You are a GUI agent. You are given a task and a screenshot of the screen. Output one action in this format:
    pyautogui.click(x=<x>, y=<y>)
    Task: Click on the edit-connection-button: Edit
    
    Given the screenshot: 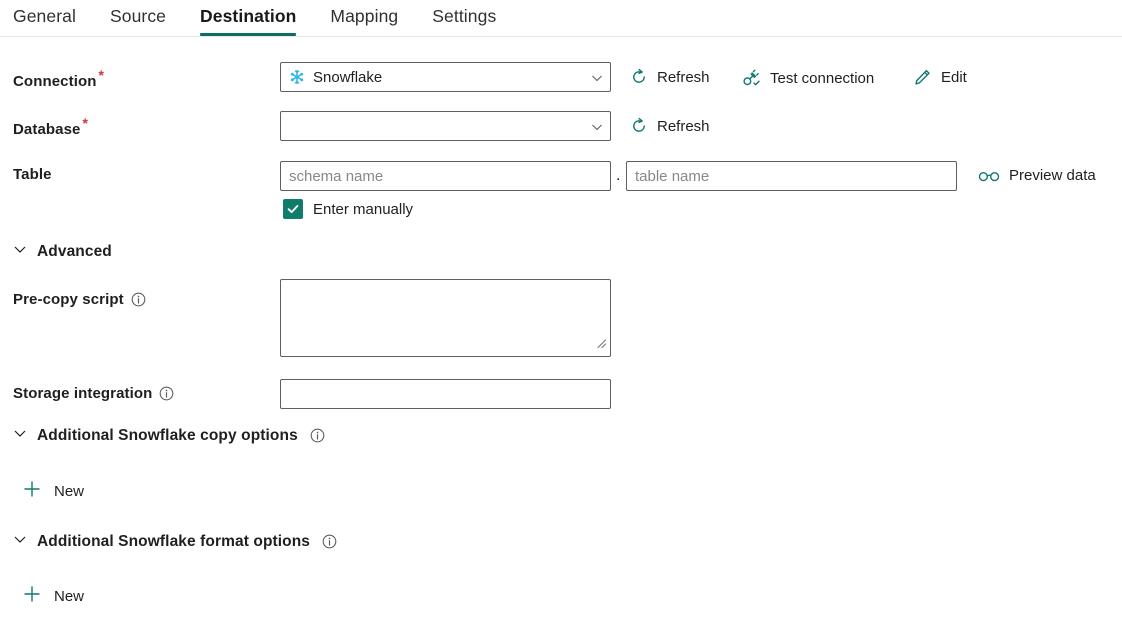 What is the action you would take?
    pyautogui.click(x=940, y=77)
    